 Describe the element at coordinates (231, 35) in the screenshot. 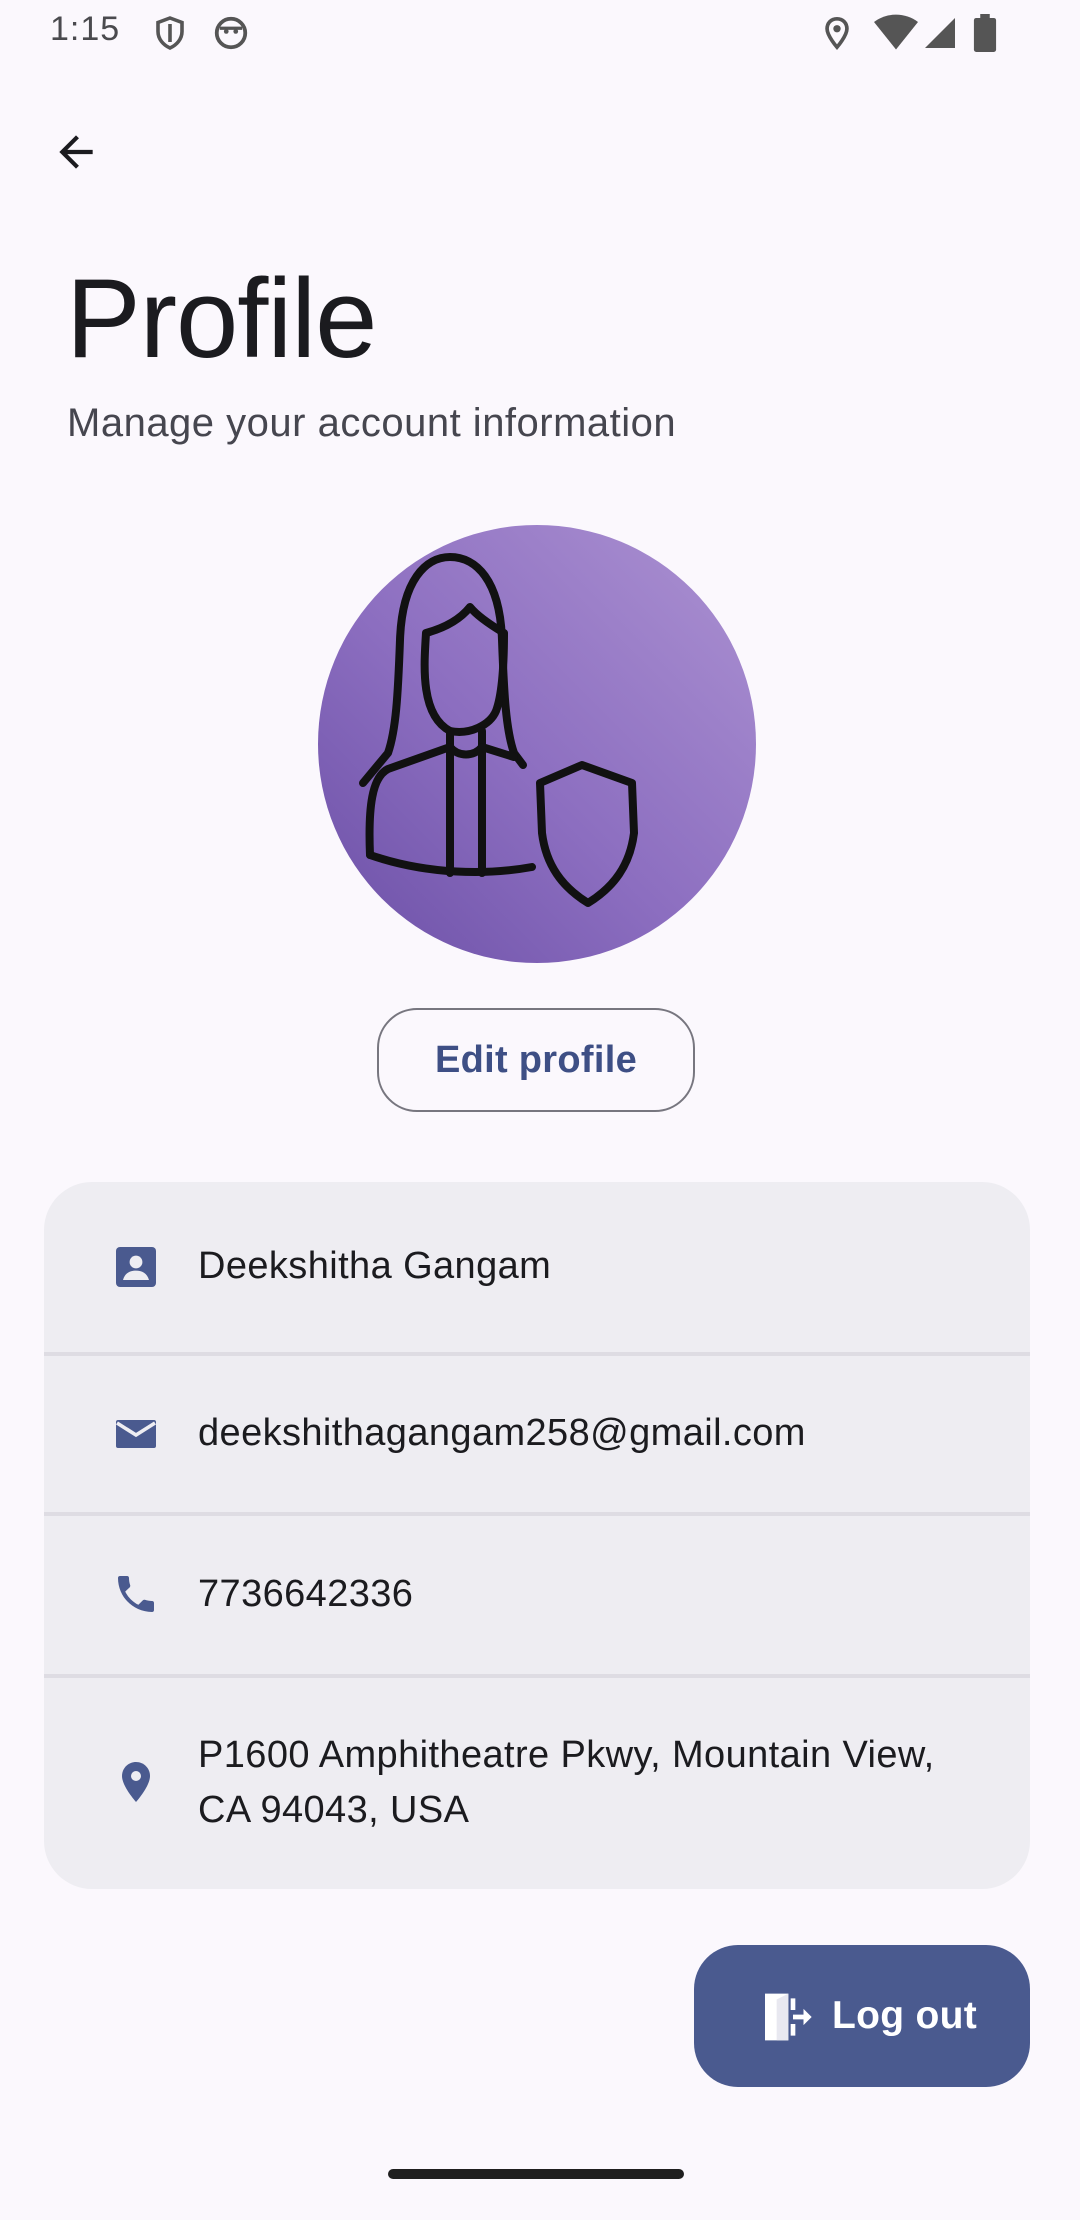

I see `android-icon` at that location.